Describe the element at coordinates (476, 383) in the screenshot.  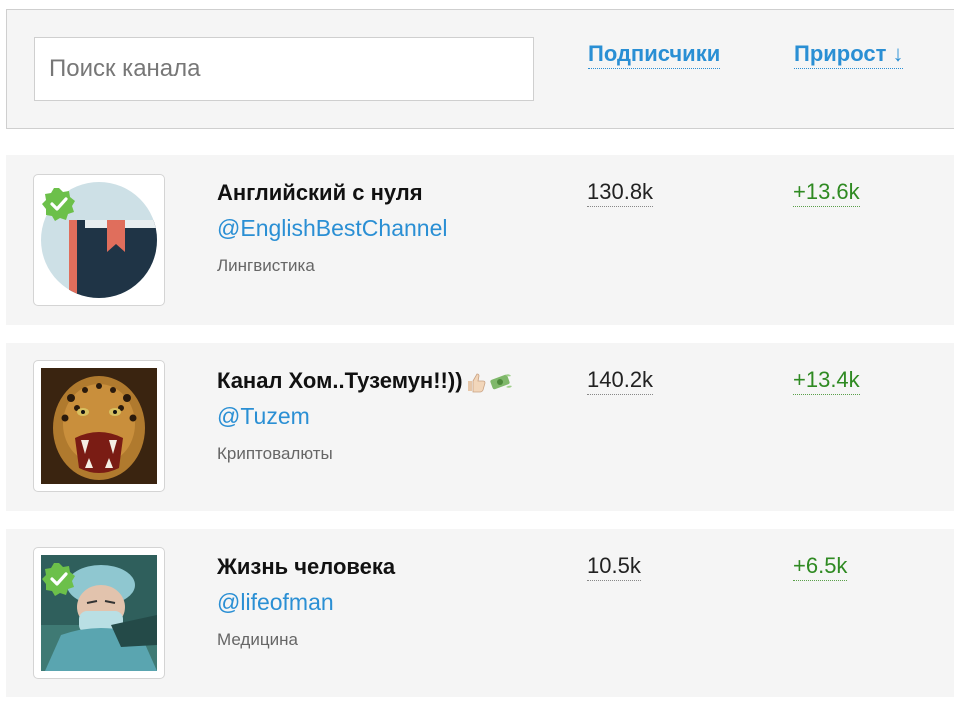
I see `thumbs-up-icon` at that location.